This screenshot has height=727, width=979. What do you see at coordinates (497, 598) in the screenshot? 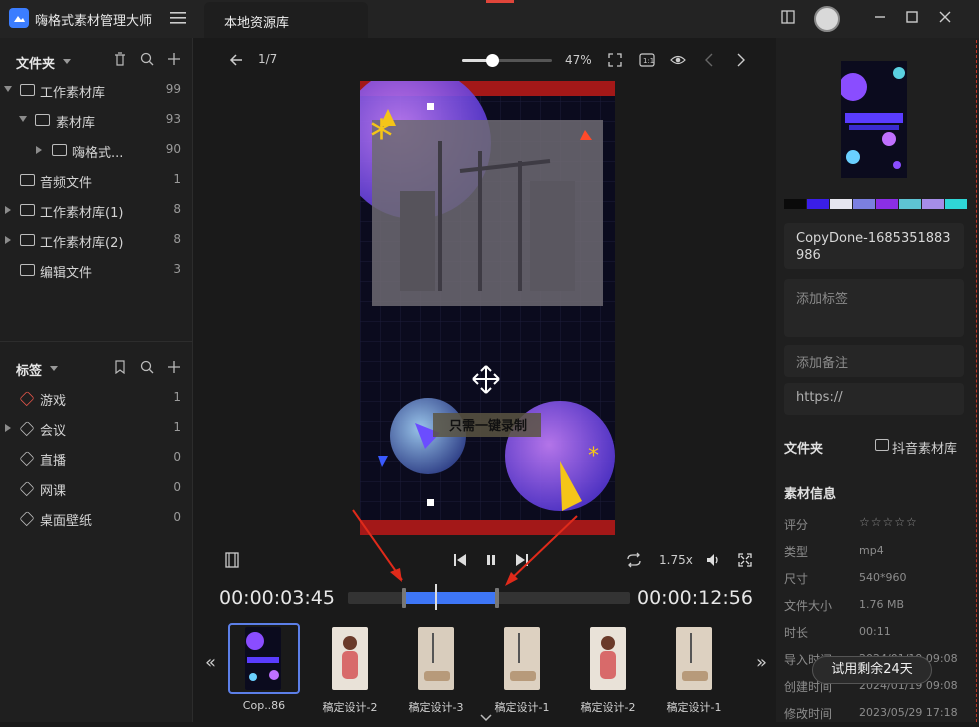
I see `trim-handle-end` at bounding box center [497, 598].